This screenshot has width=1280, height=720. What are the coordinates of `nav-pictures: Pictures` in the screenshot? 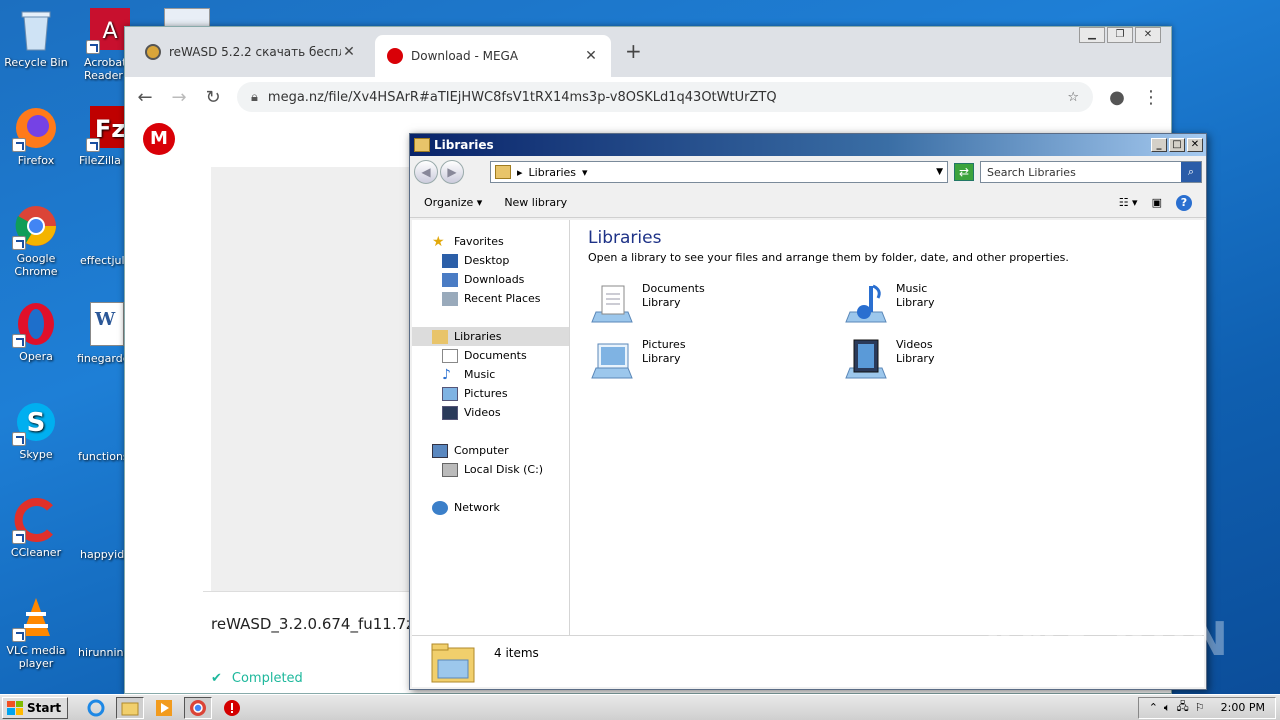 It's located at (490, 393).